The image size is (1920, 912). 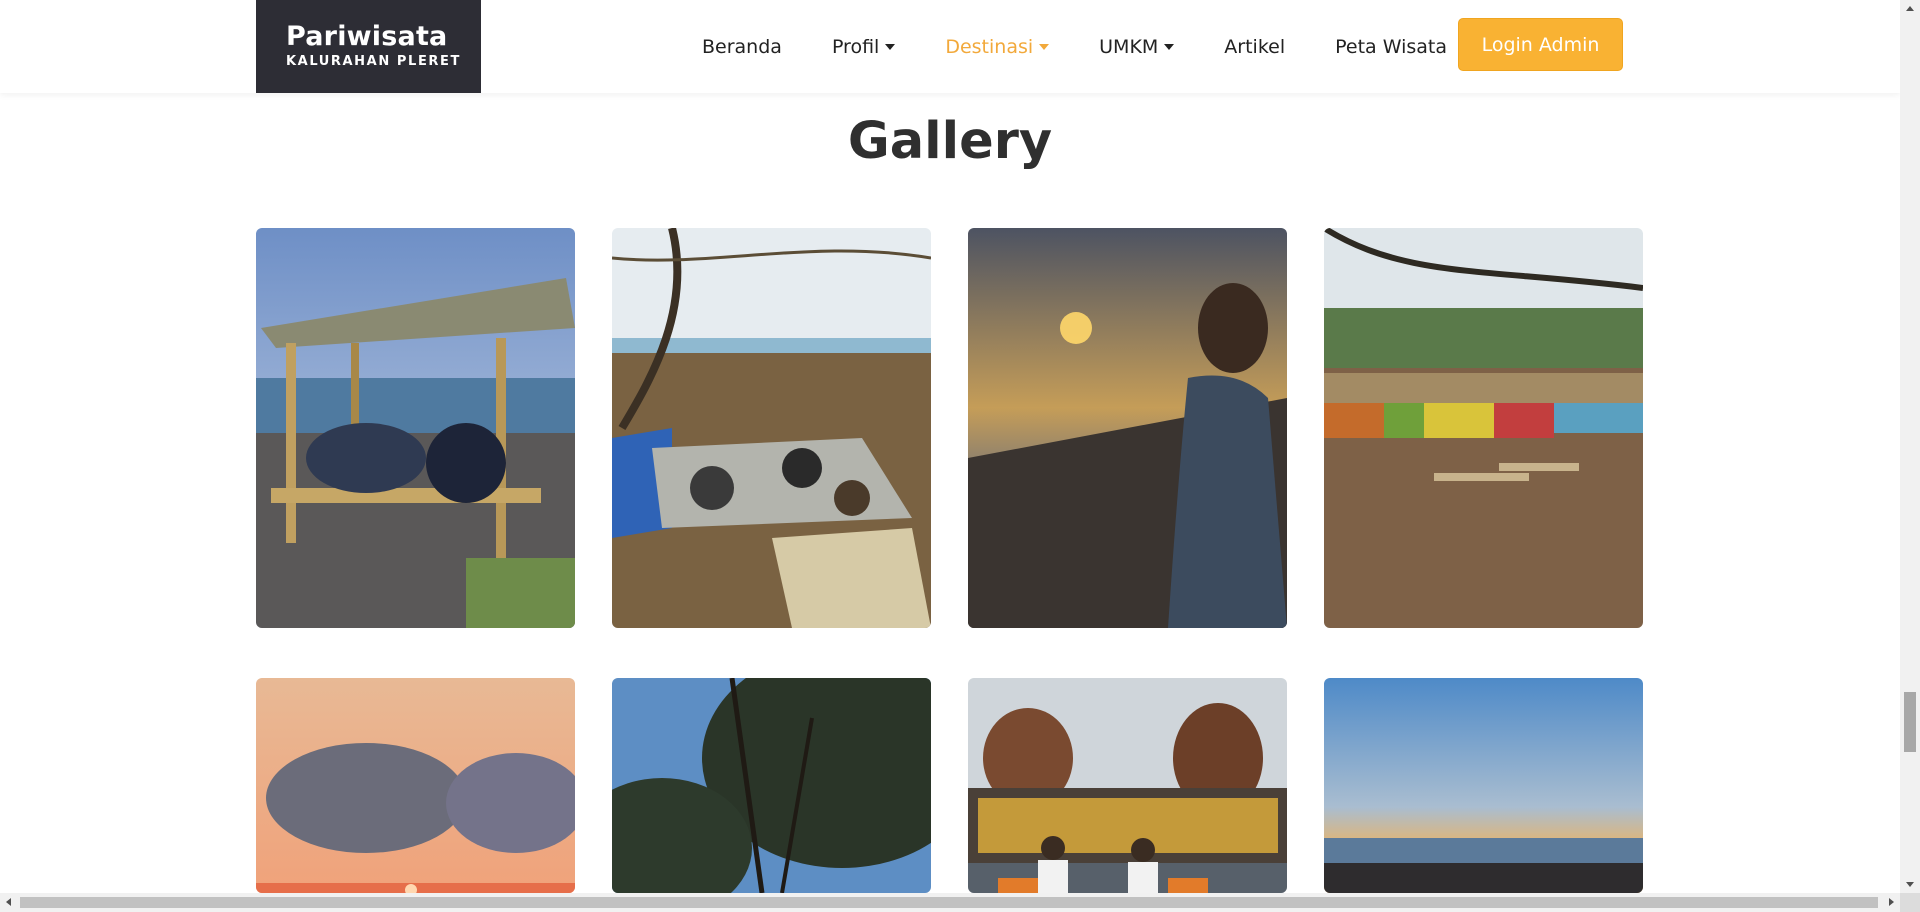 I want to click on nav-label: UMKM, so click(x=1129, y=46).